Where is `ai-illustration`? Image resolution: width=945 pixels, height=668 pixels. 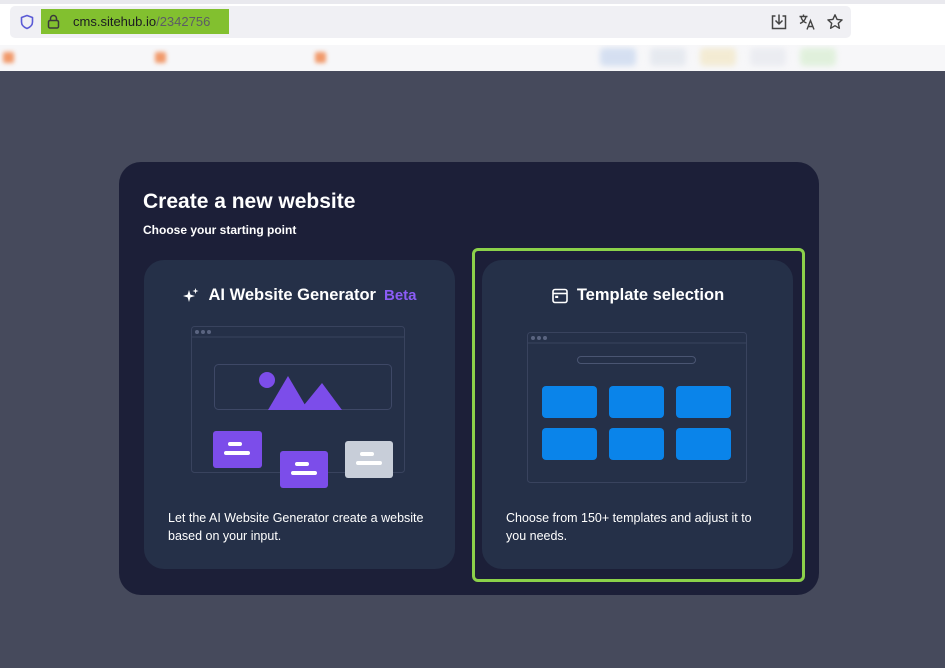 ai-illustration is located at coordinates (298, 407).